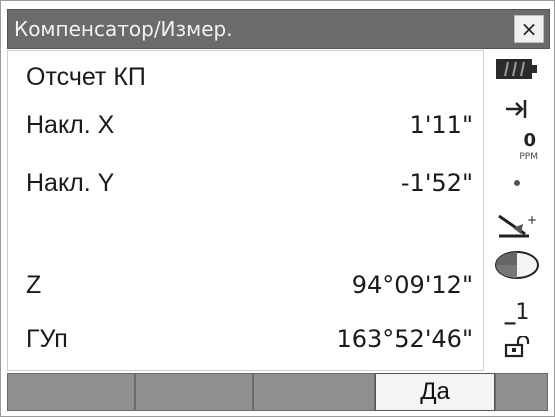 The image size is (555, 417). I want to click on dot-icon, so click(517, 183).